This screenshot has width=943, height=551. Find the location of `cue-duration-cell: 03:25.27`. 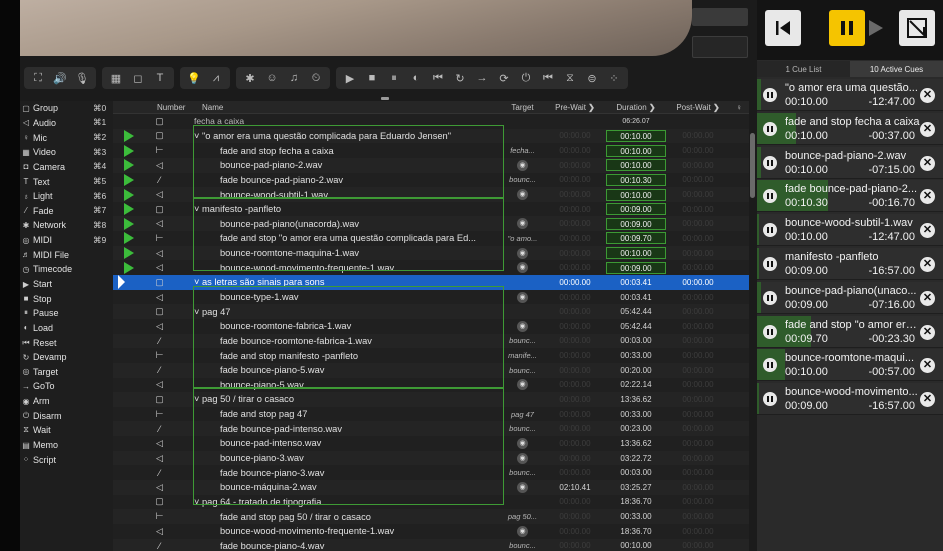

cue-duration-cell: 03:25.27 is located at coordinates (636, 487).